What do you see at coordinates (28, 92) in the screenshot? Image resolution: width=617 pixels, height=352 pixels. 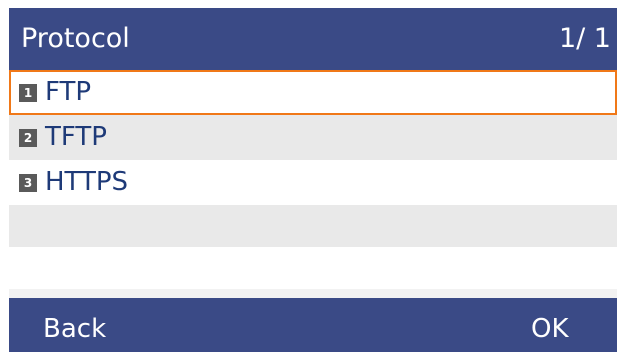 I see `number-1-icon: 1` at bounding box center [28, 92].